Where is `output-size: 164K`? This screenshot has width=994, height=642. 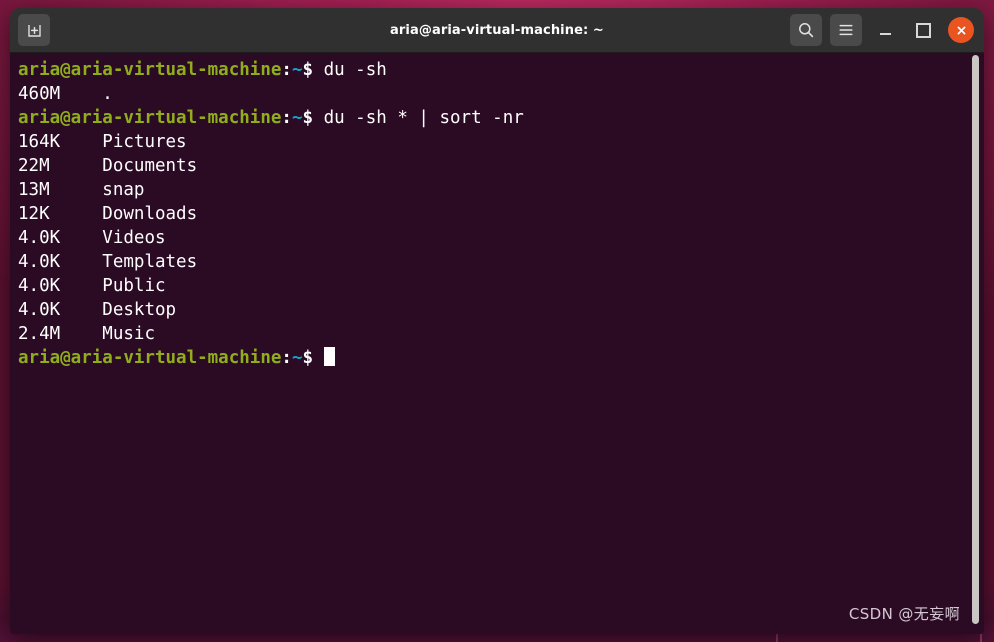
output-size: 164K is located at coordinates (60, 142).